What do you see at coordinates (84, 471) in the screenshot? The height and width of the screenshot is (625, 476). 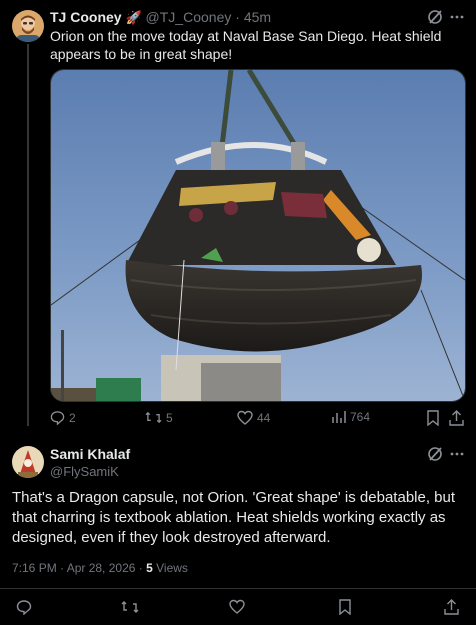 I see `reply-author-handle: @FlySamiK` at bounding box center [84, 471].